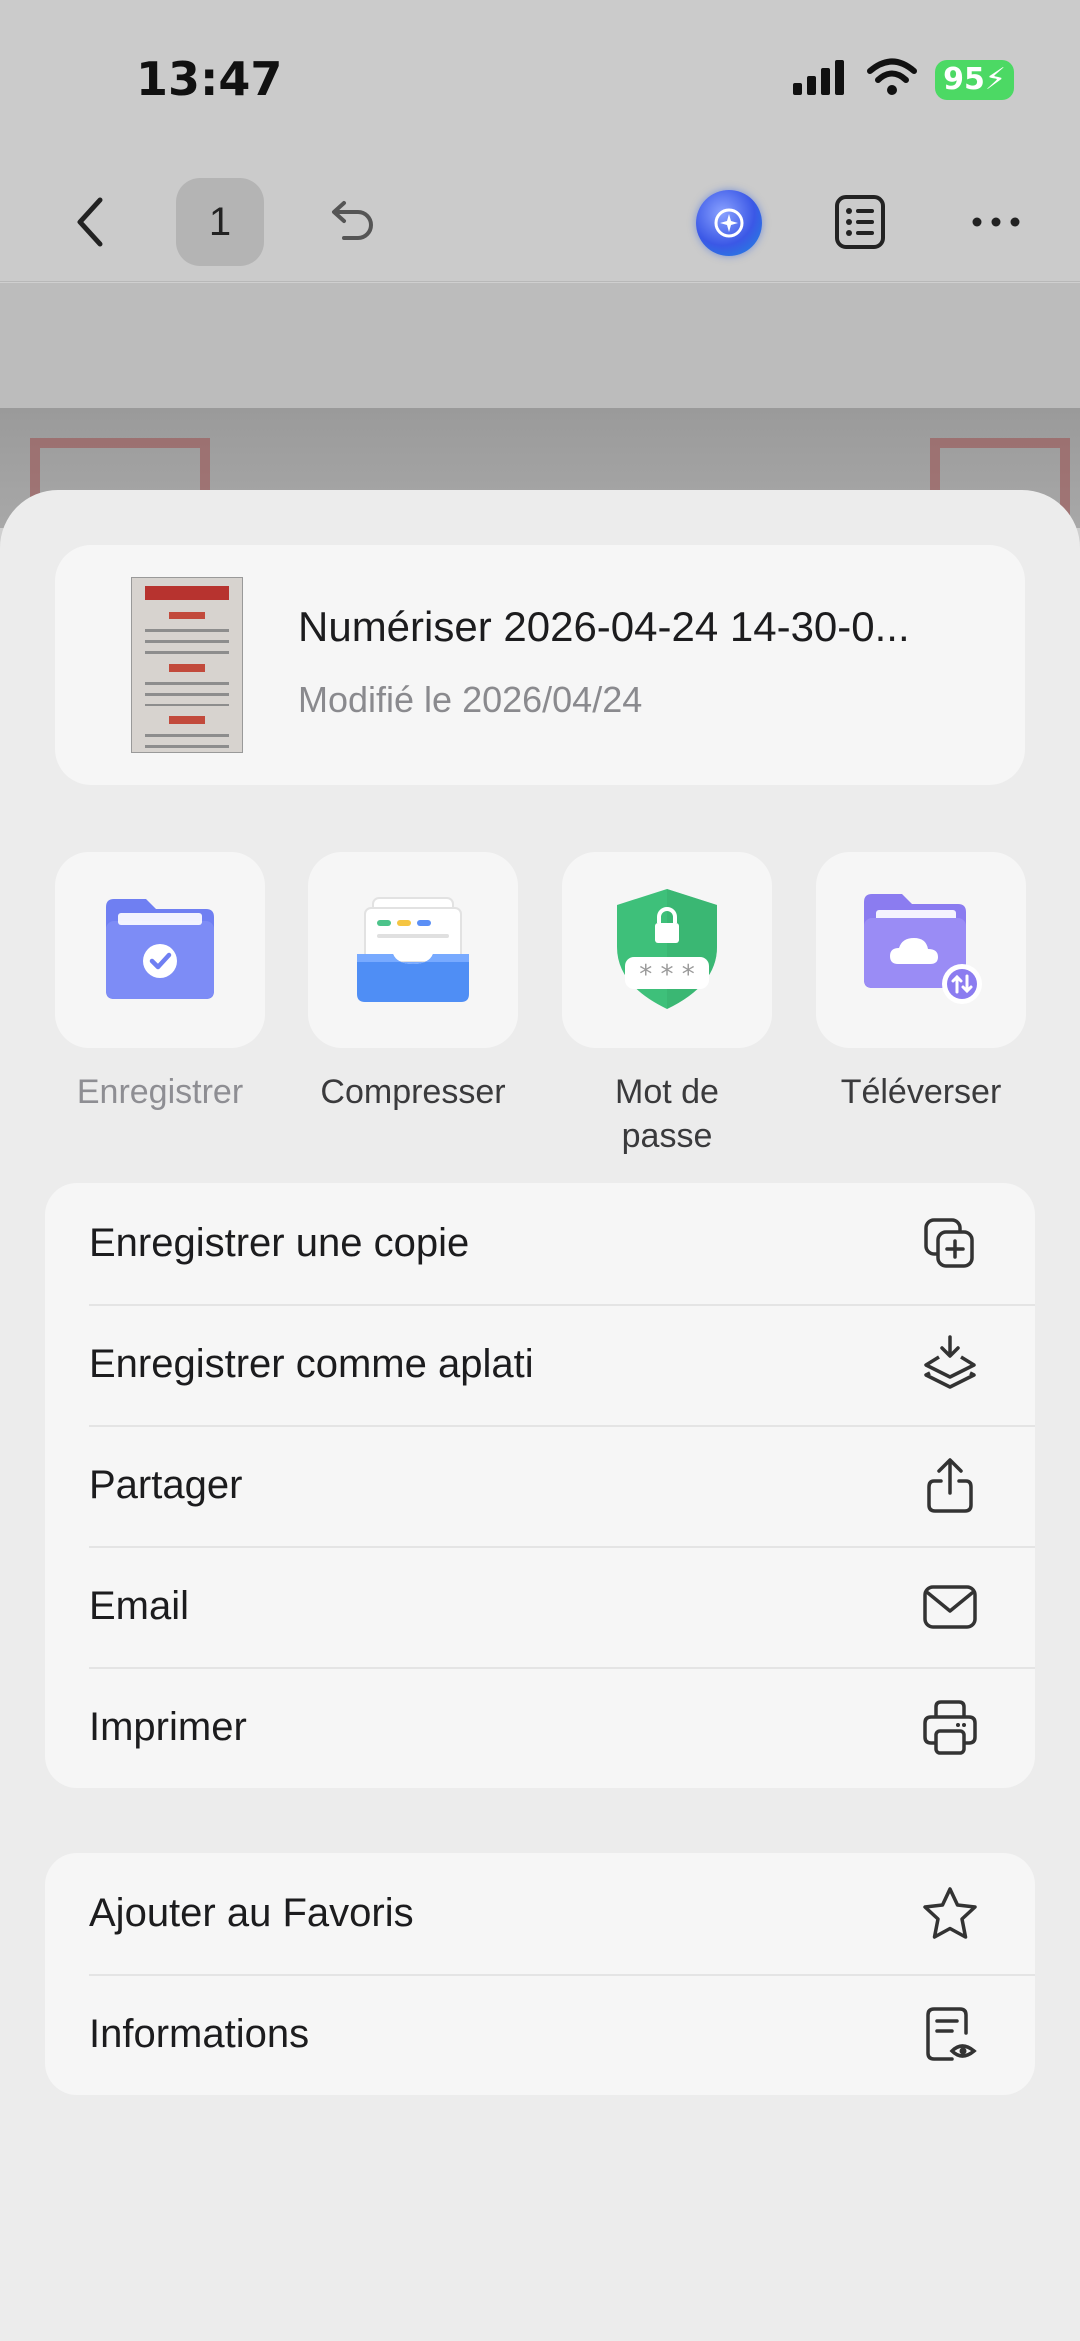 The image size is (1080, 2341). I want to click on top-toolbar: 1, so click(540, 221).